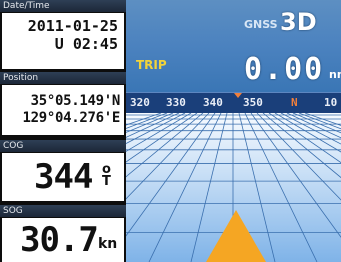 This screenshot has width=341, height=262. I want to click on cog-value: 344, so click(63, 177).